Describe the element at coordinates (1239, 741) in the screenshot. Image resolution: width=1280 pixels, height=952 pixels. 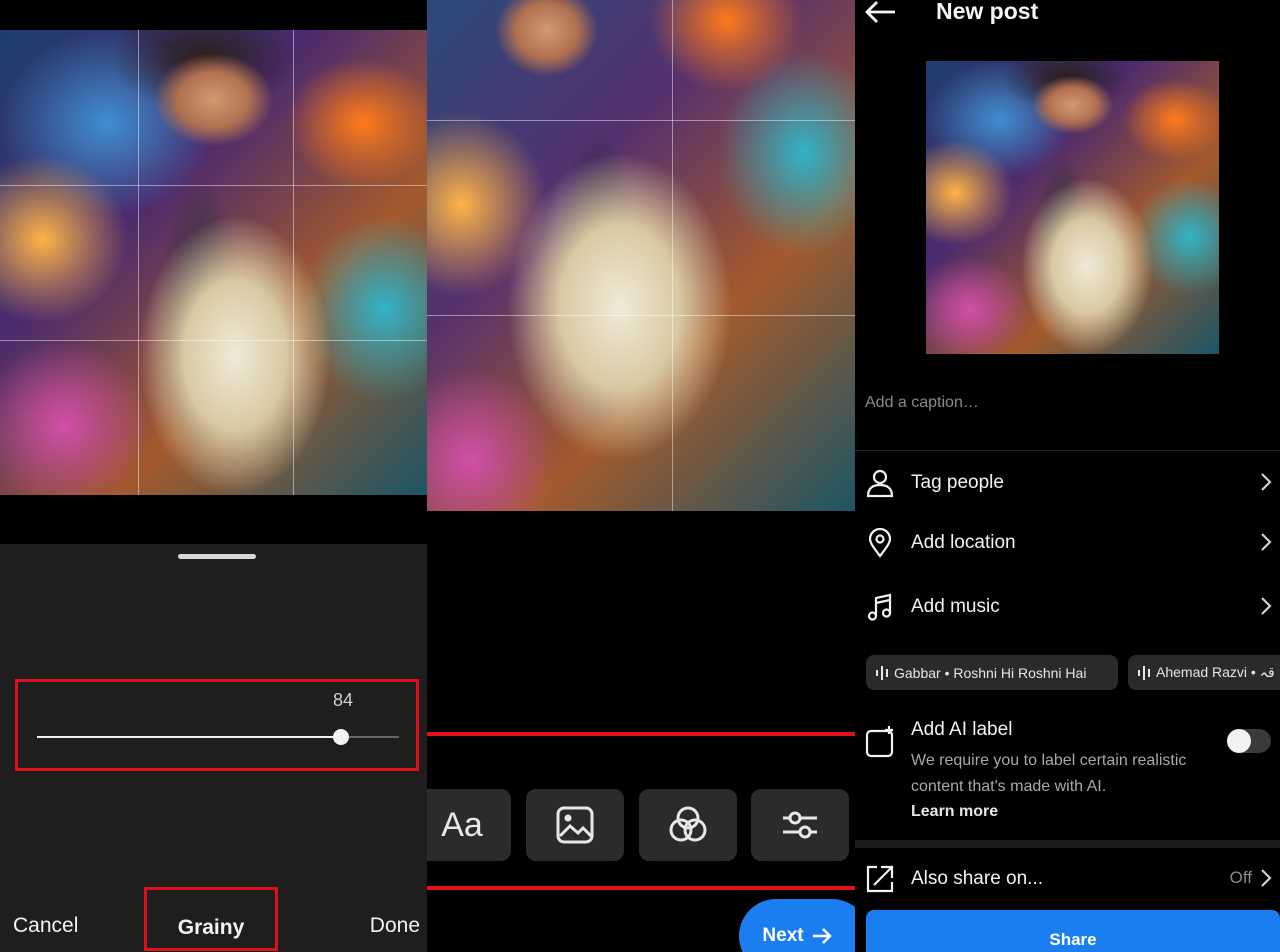
I see `toggle-knob` at that location.